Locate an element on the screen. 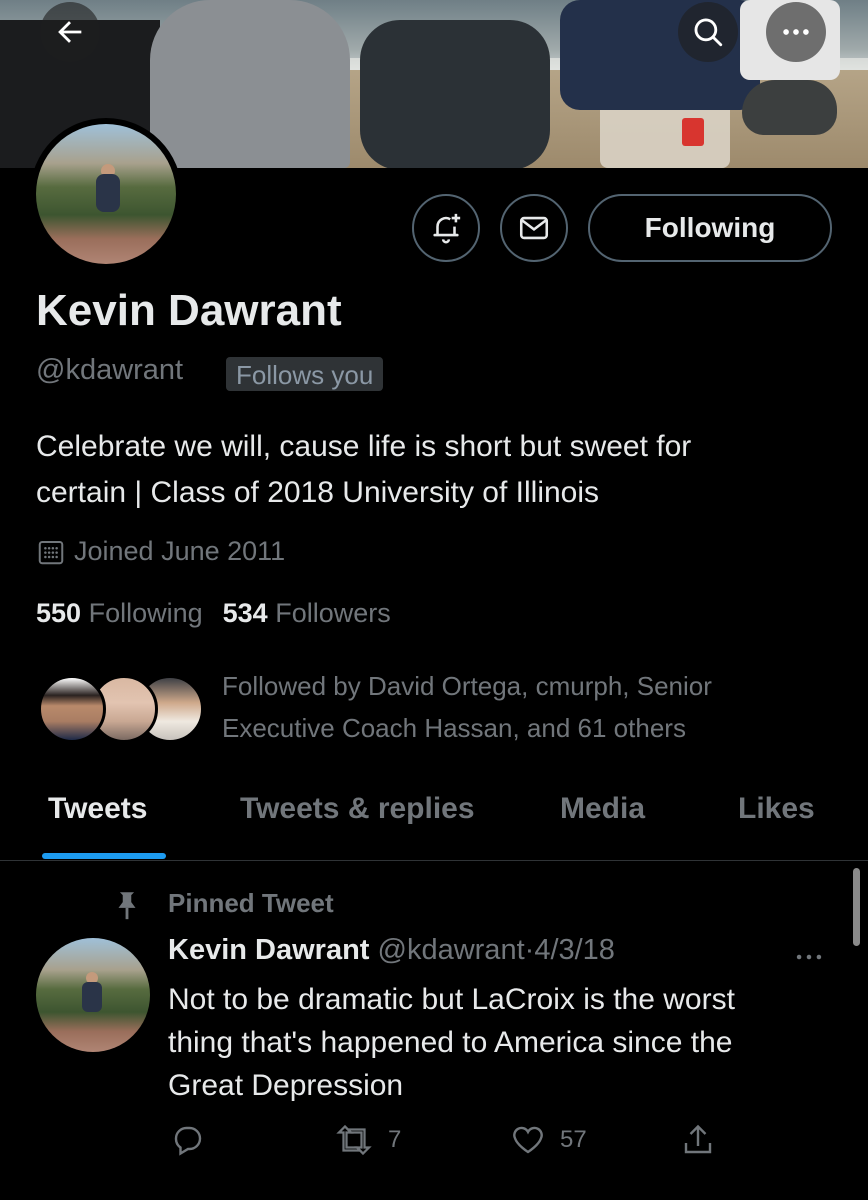  back-arrow-icon is located at coordinates (70, 32).